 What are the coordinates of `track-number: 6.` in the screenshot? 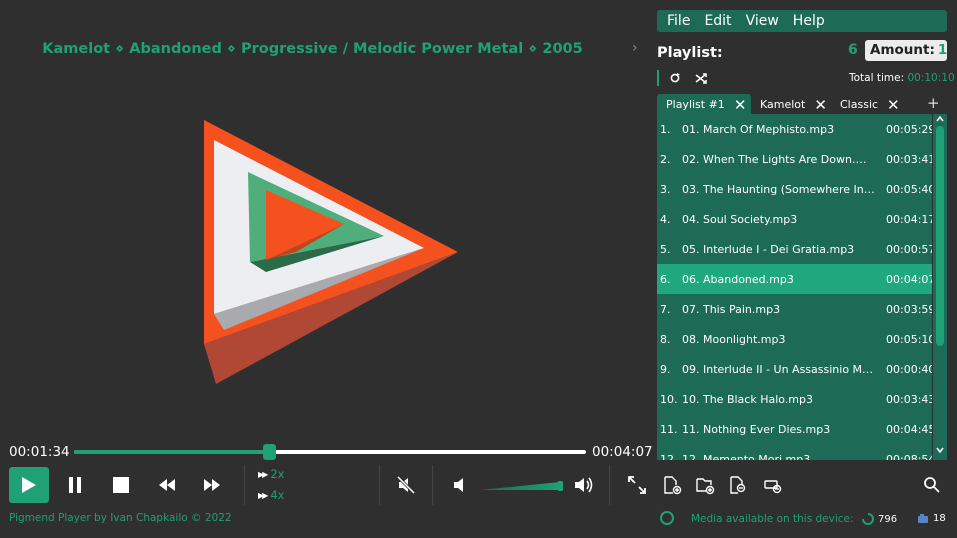 It's located at (665, 279).